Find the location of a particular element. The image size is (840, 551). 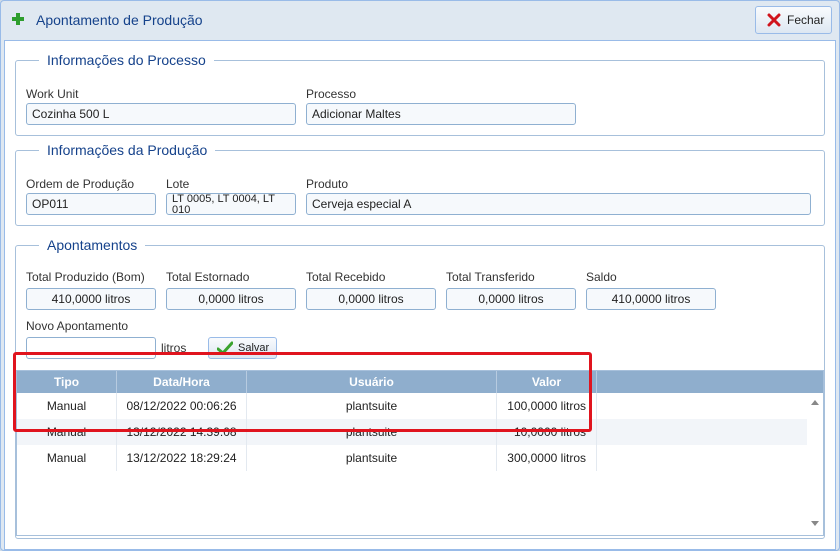

ordem-label: Ordem de Produção is located at coordinates (80, 184).